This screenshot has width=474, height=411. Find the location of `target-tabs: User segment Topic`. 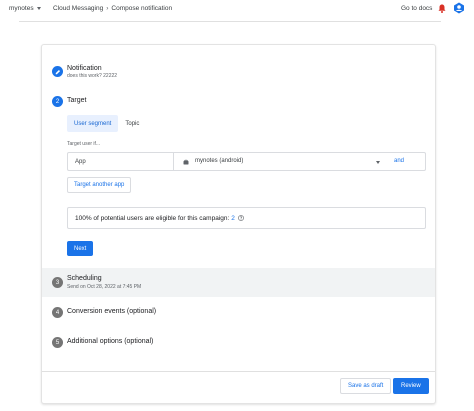

target-tabs: User segment Topic is located at coordinates (106, 124).